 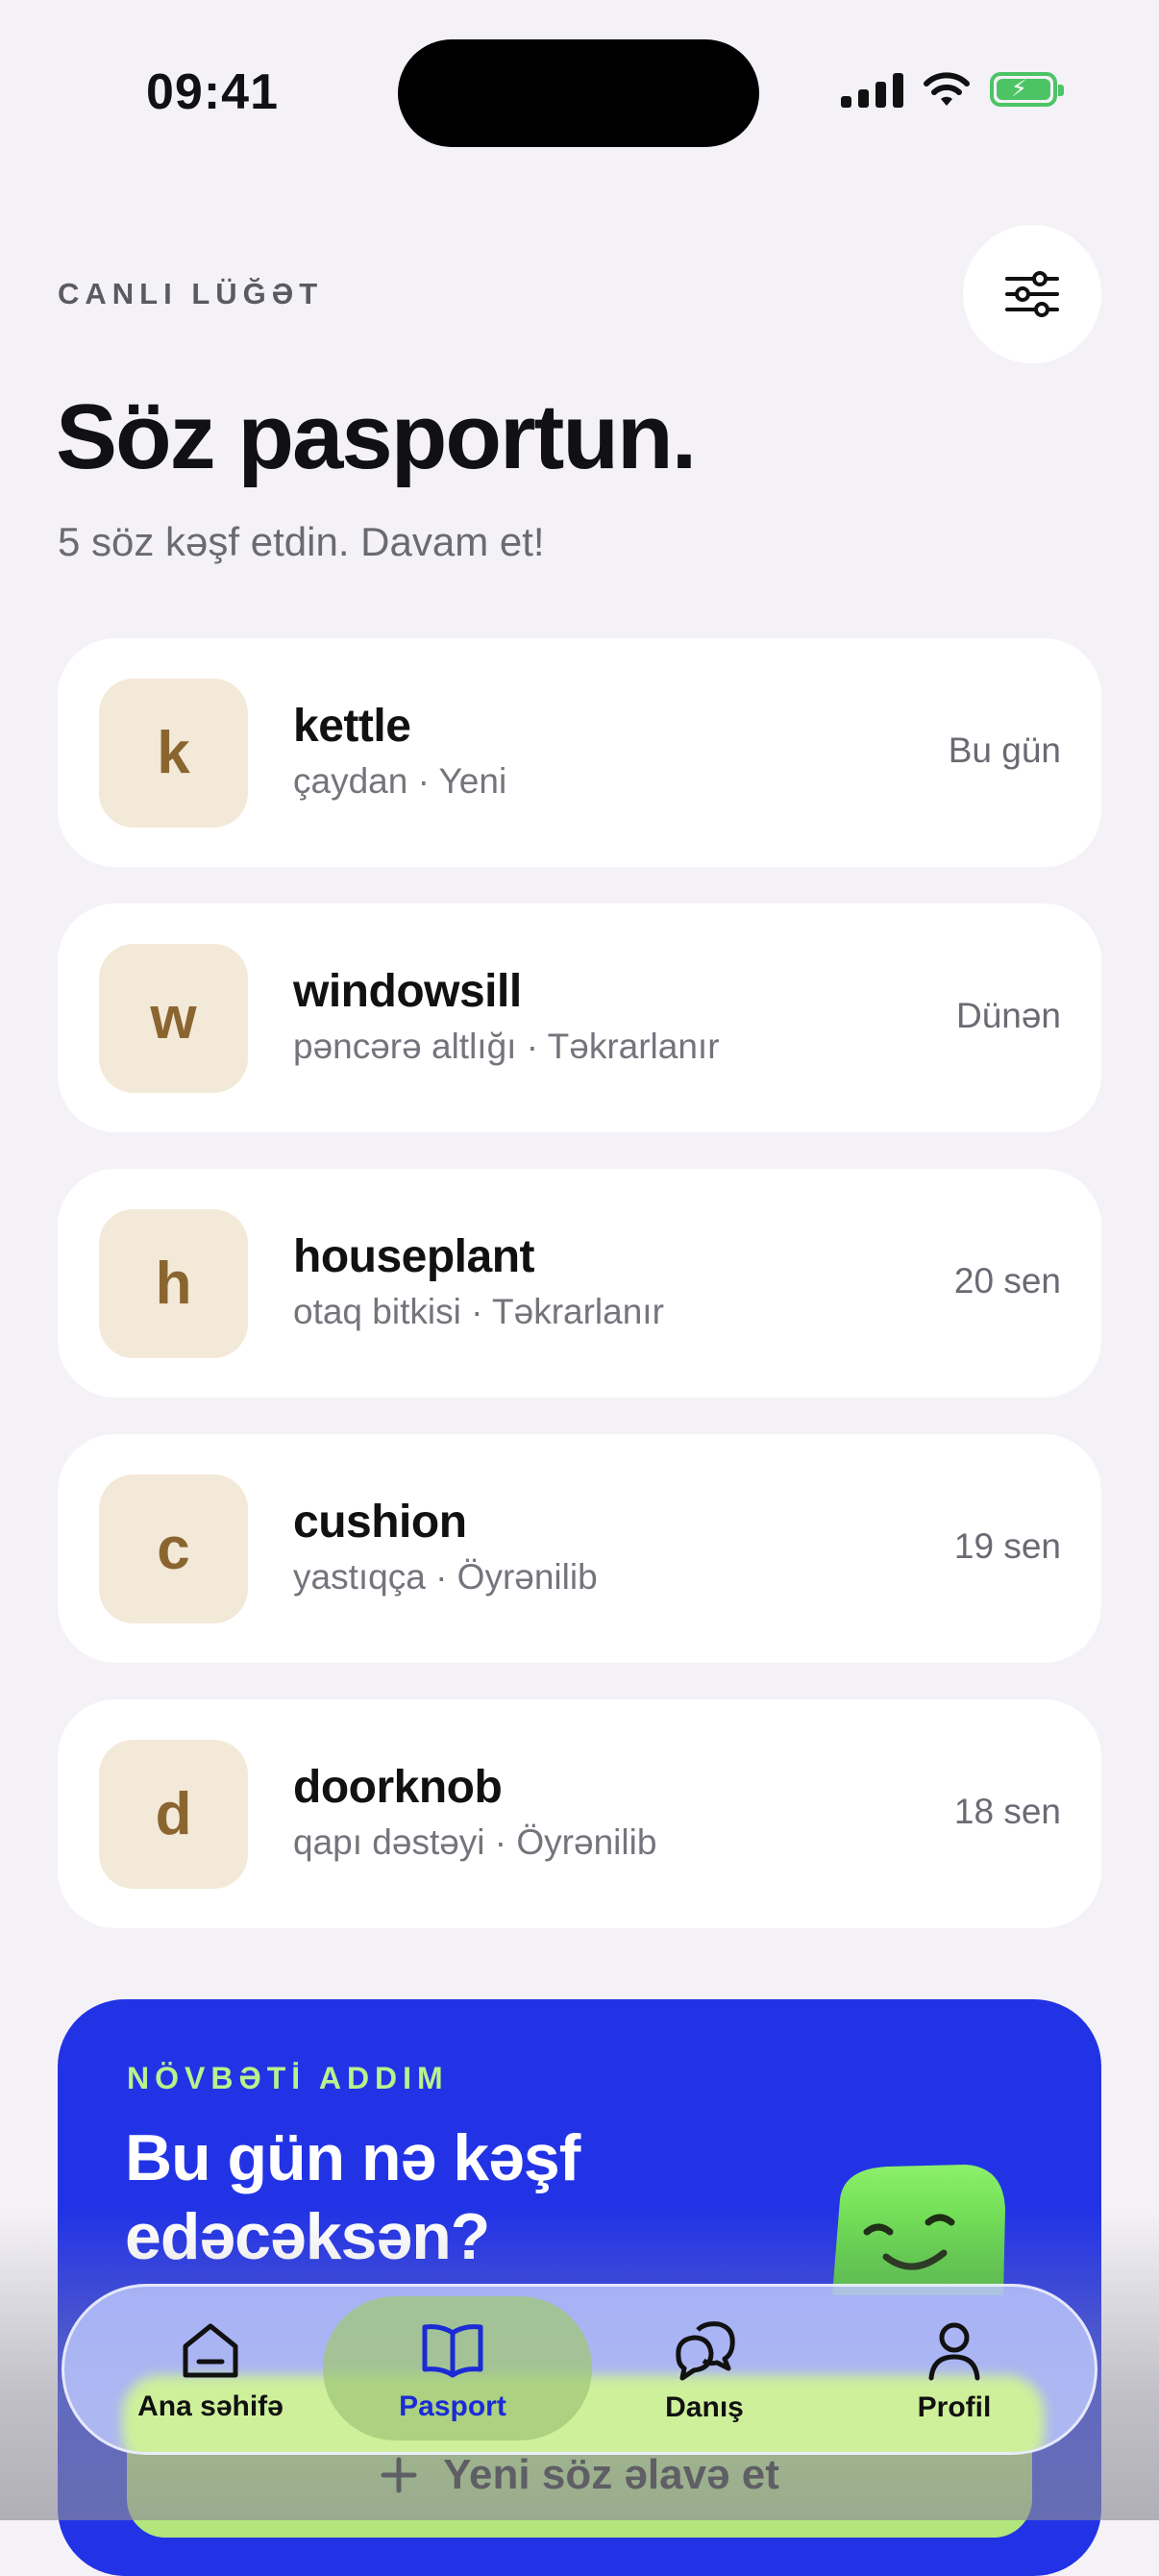 I want to click on letter-tile: h, so click(x=173, y=1283).